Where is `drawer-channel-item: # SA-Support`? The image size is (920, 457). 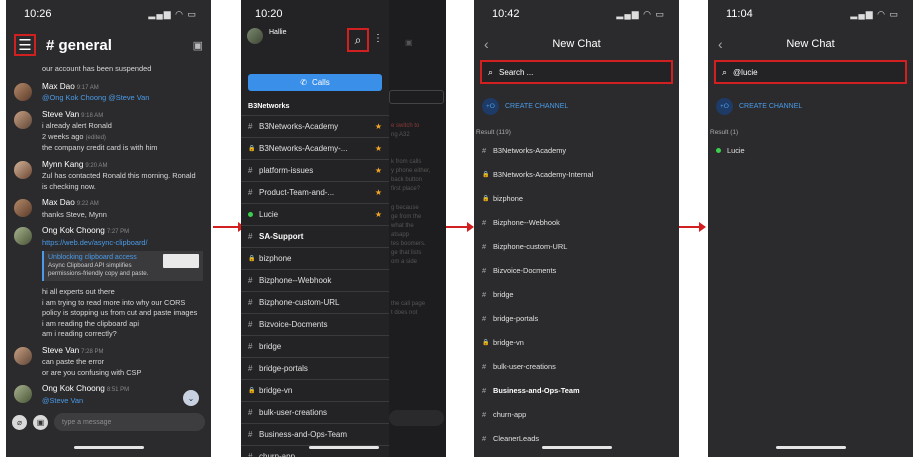
drawer-channel-item: # SA-Support is located at coordinates (315, 236).